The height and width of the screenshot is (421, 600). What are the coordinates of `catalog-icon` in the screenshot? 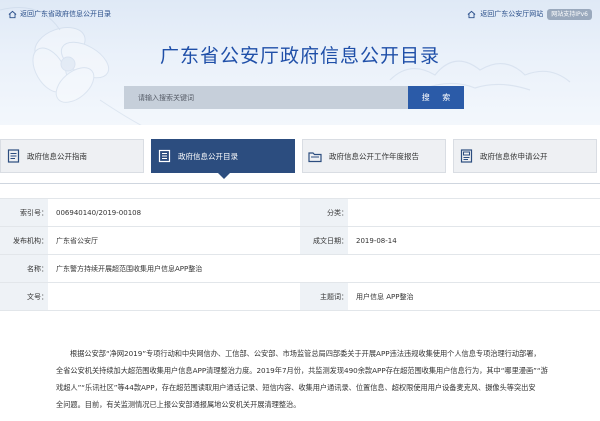 It's located at (164, 156).